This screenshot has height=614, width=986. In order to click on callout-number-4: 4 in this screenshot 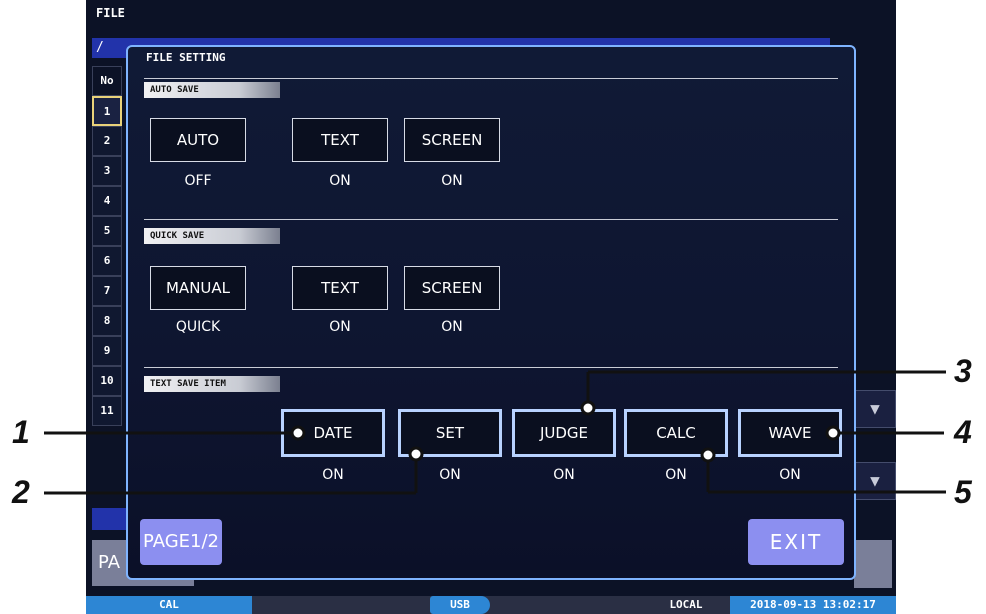, I will do `click(963, 432)`.